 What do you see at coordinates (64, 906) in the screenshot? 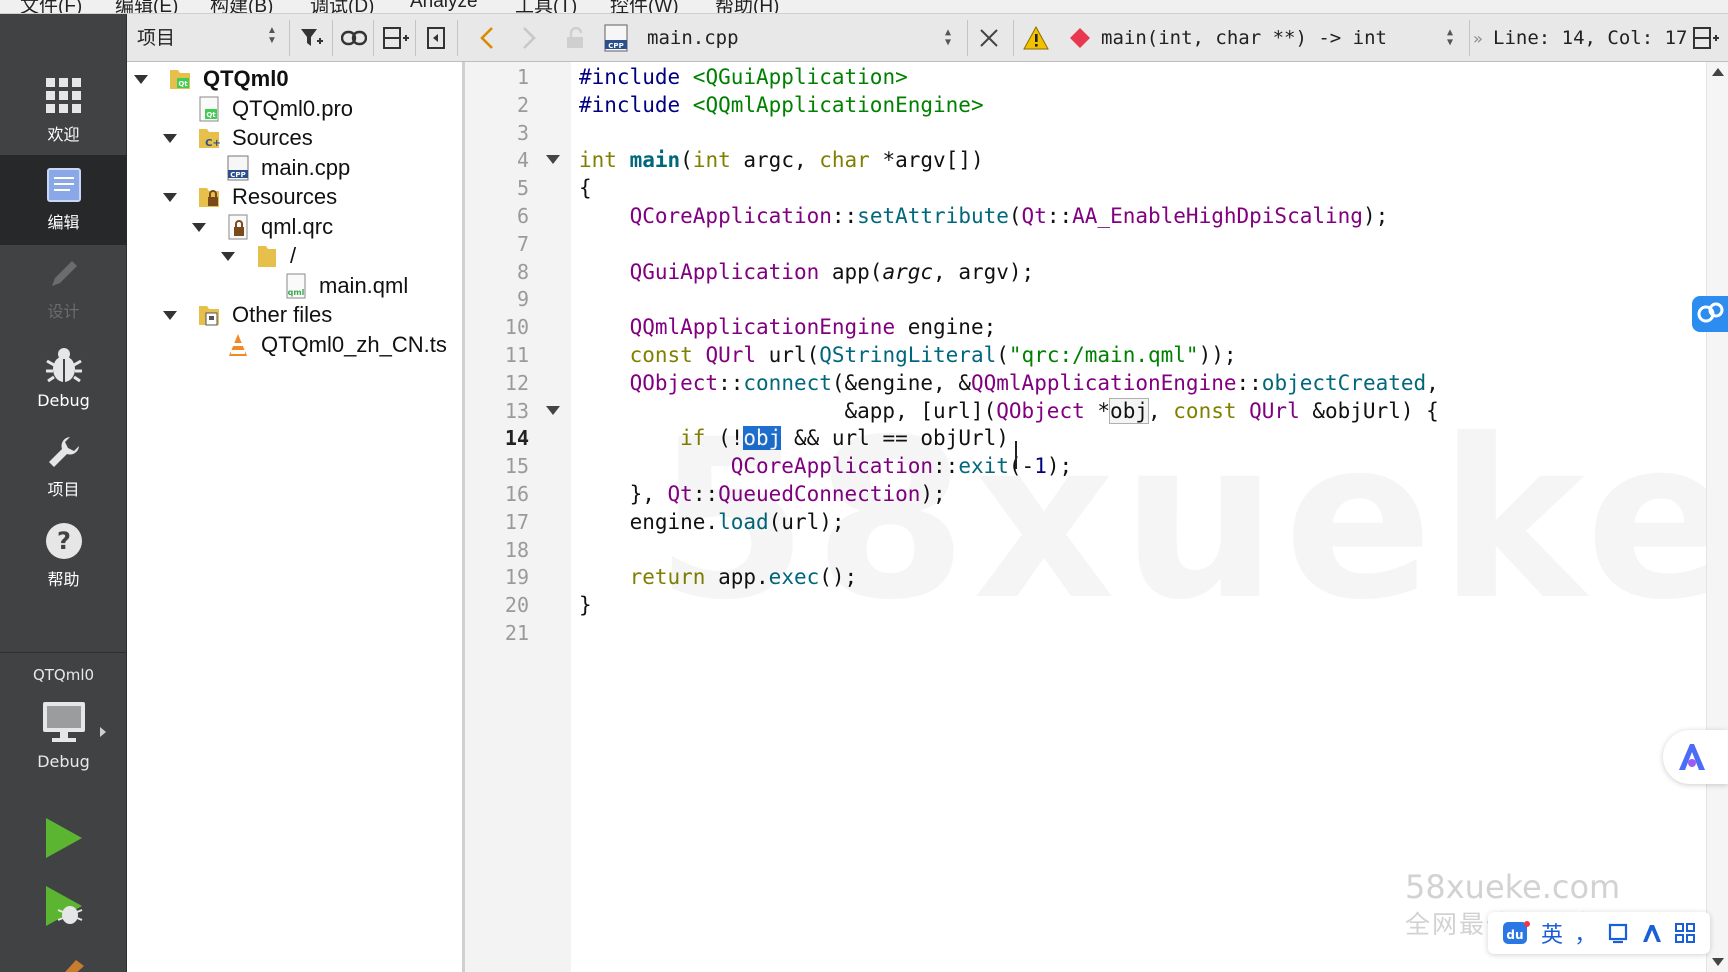
I see `debug-run-button` at bounding box center [64, 906].